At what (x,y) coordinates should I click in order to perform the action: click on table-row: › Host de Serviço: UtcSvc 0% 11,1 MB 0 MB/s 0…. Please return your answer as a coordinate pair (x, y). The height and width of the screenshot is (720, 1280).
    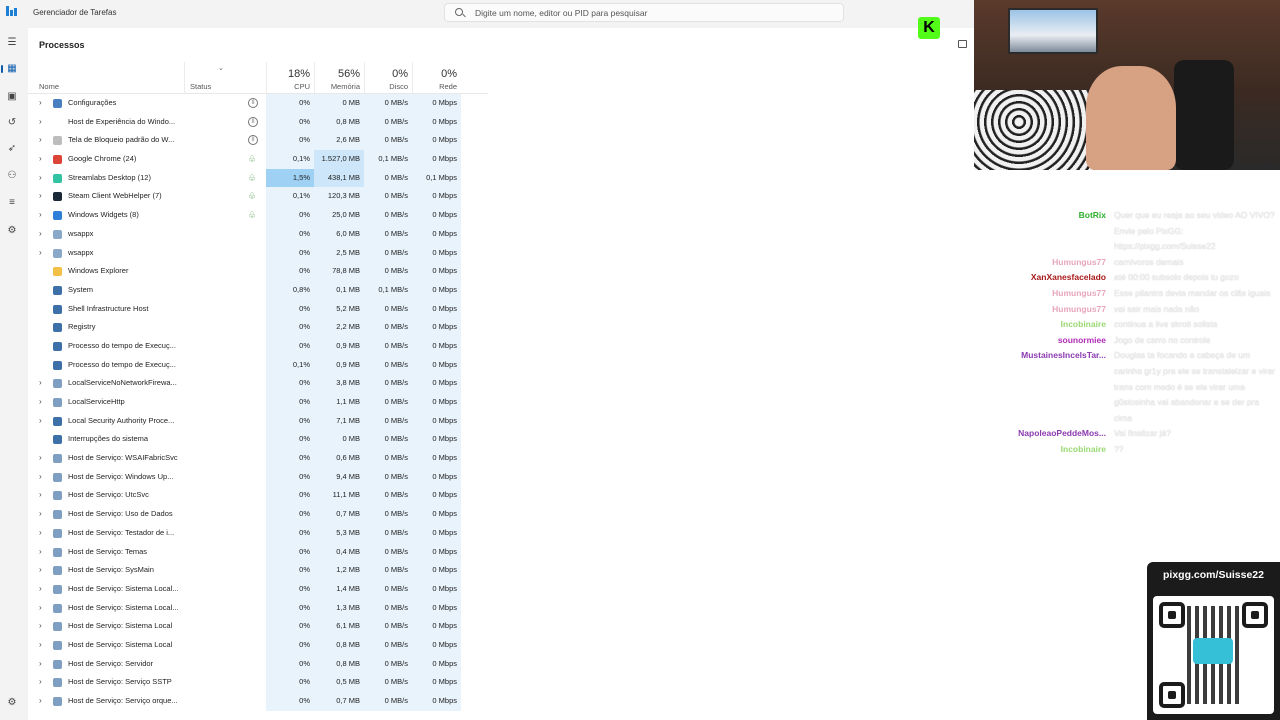
    Looking at the image, I should click on (258, 496).